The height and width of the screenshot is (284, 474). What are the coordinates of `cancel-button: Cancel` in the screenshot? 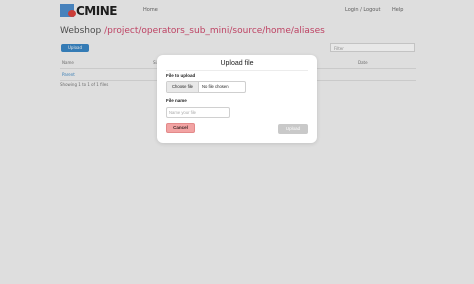 It's located at (180, 128).